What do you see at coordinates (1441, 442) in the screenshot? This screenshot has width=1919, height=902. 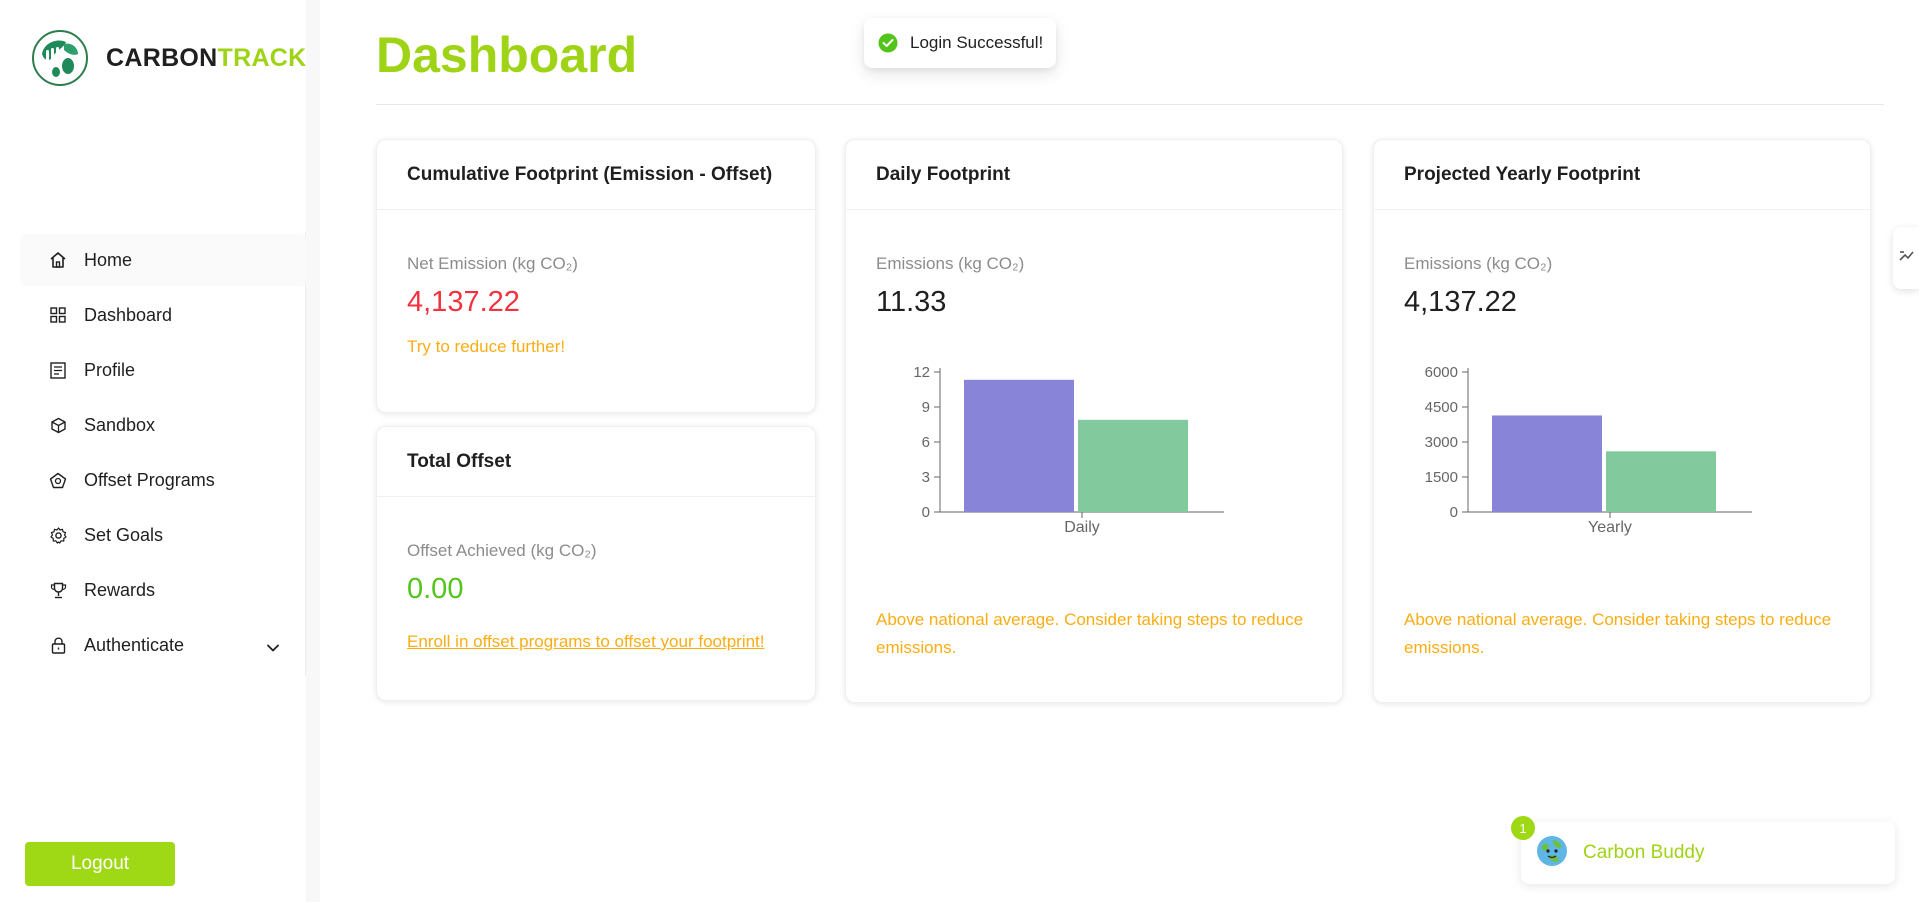 I see `y-tick-label: 3000` at bounding box center [1441, 442].